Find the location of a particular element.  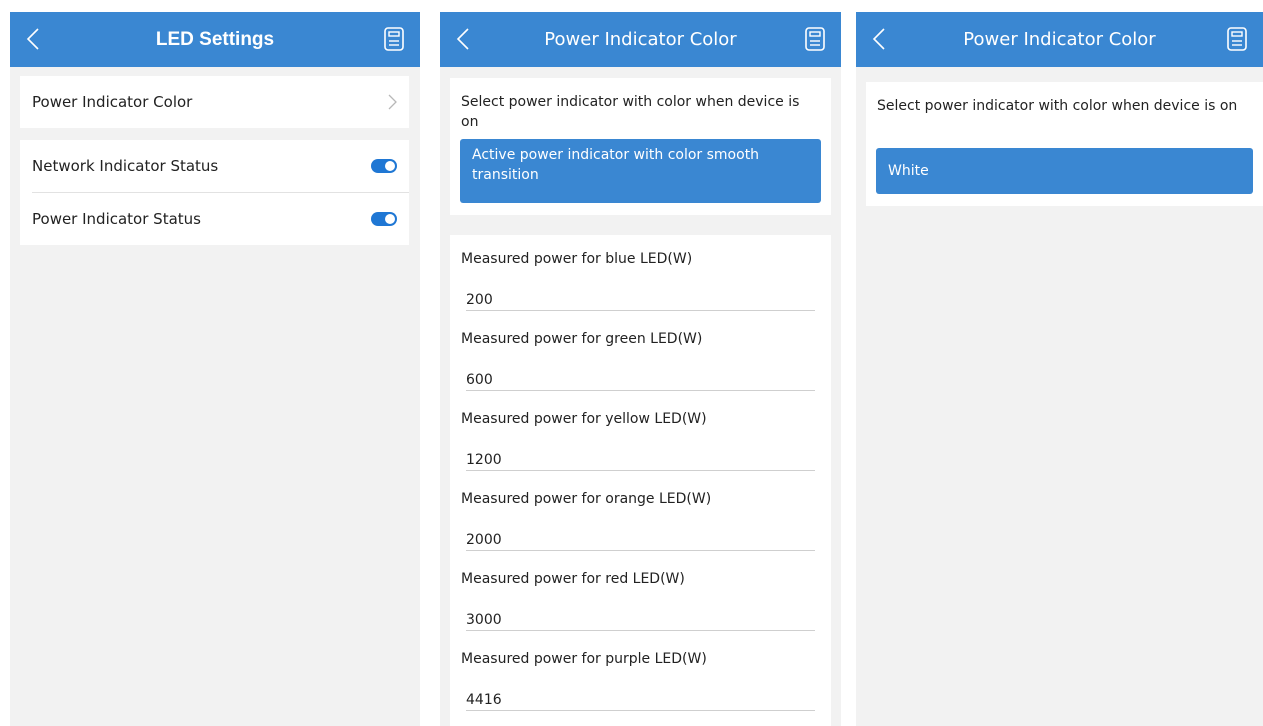

chevron-right-icon is located at coordinates (392, 102).